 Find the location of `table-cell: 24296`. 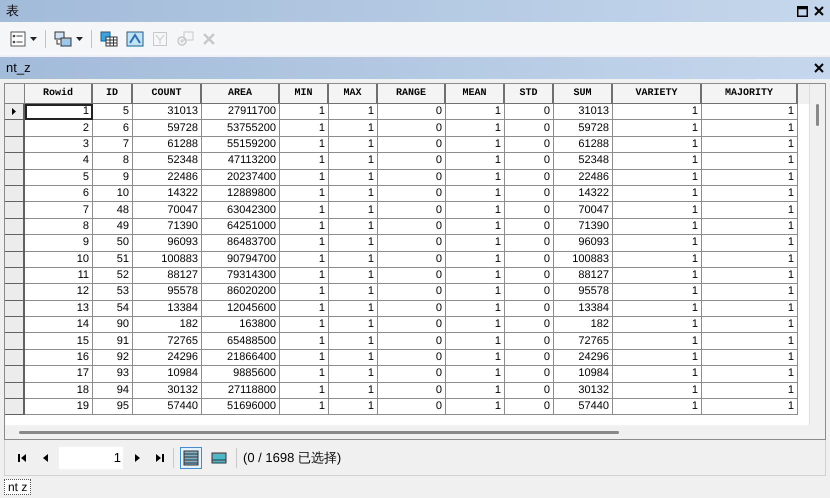

table-cell: 24296 is located at coordinates (583, 358).